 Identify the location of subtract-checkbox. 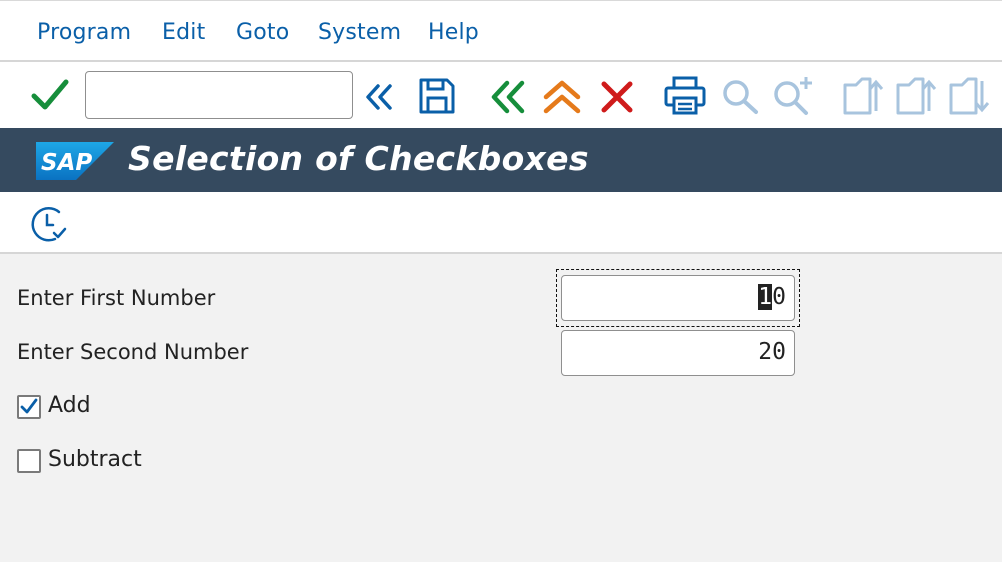
(29, 461).